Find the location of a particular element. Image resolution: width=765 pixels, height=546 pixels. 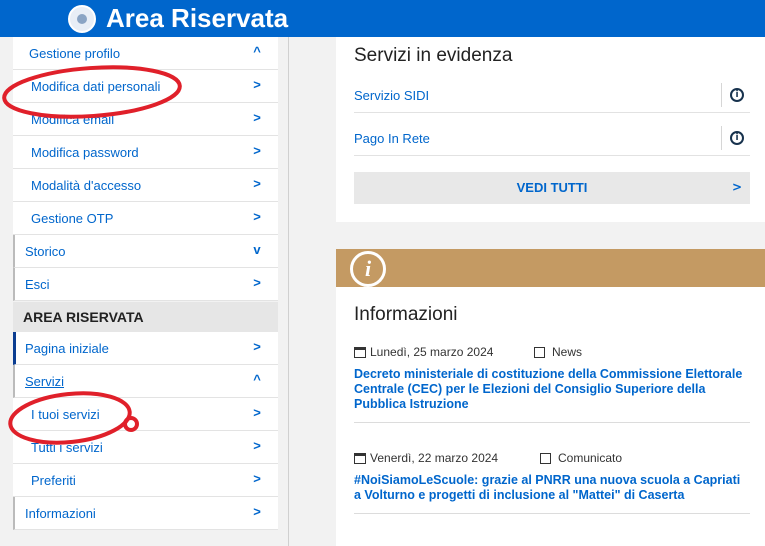

news-date: Venerdì, 22 marzo 2024 is located at coordinates (434, 458).